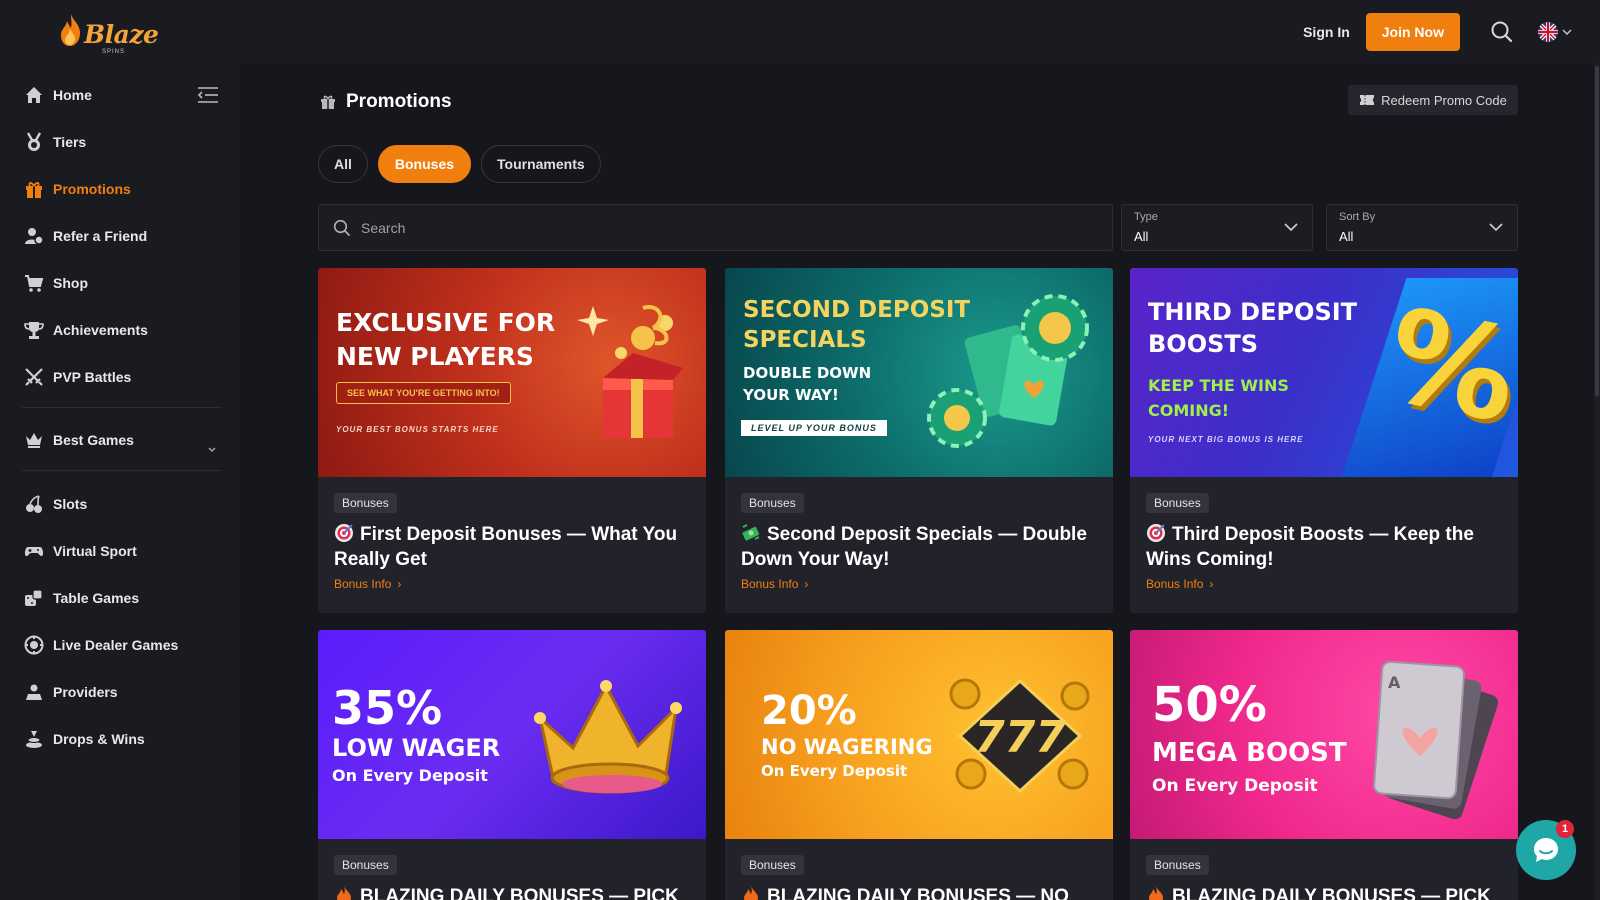 Image resolution: width=1600 pixels, height=900 pixels. Describe the element at coordinates (114, 52) in the screenshot. I see `logo-subtext: SPINS` at that location.